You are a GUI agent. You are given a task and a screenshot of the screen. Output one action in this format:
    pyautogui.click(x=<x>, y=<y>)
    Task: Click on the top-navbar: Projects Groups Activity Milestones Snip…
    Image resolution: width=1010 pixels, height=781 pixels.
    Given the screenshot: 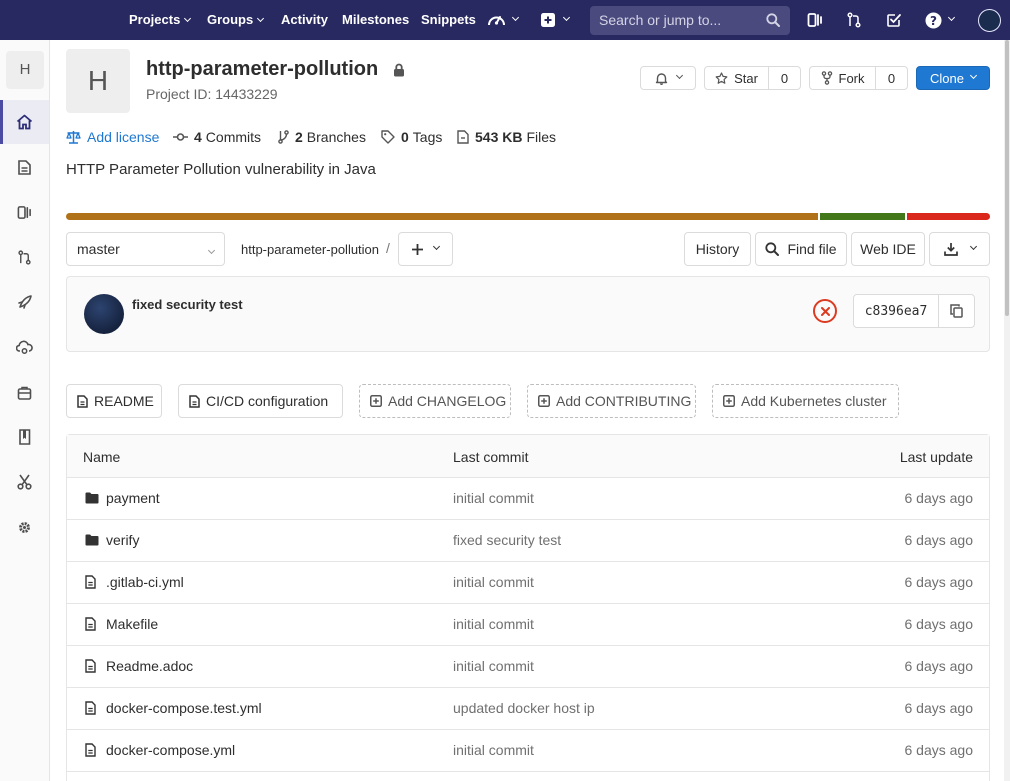 What is the action you would take?
    pyautogui.click(x=505, y=20)
    